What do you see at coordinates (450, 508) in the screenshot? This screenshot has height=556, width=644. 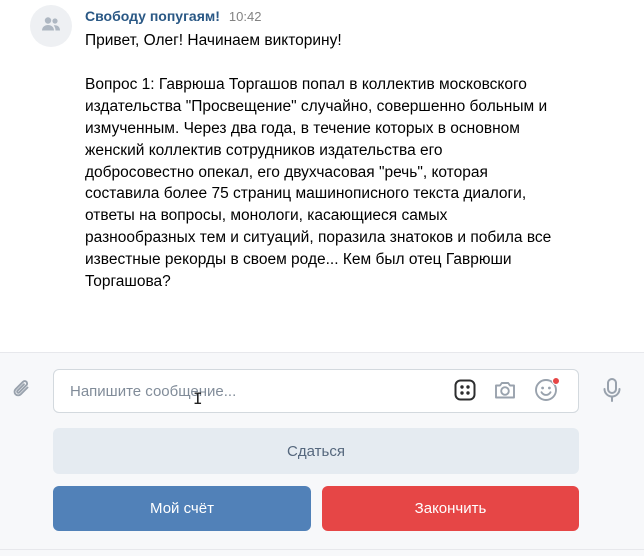 I see `finish-button: Закончить` at bounding box center [450, 508].